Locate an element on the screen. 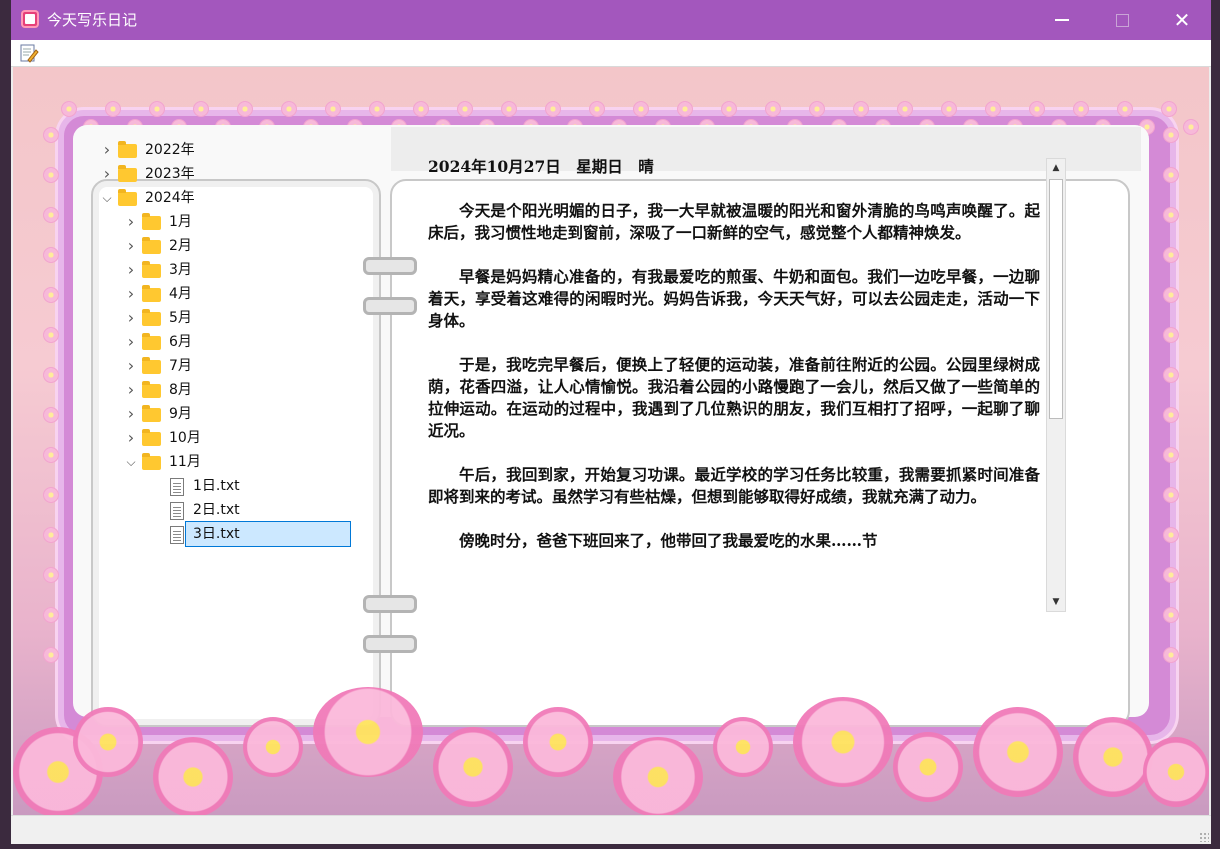 The image size is (1220, 849). tree-item-label: 9月 is located at coordinates (180, 414).